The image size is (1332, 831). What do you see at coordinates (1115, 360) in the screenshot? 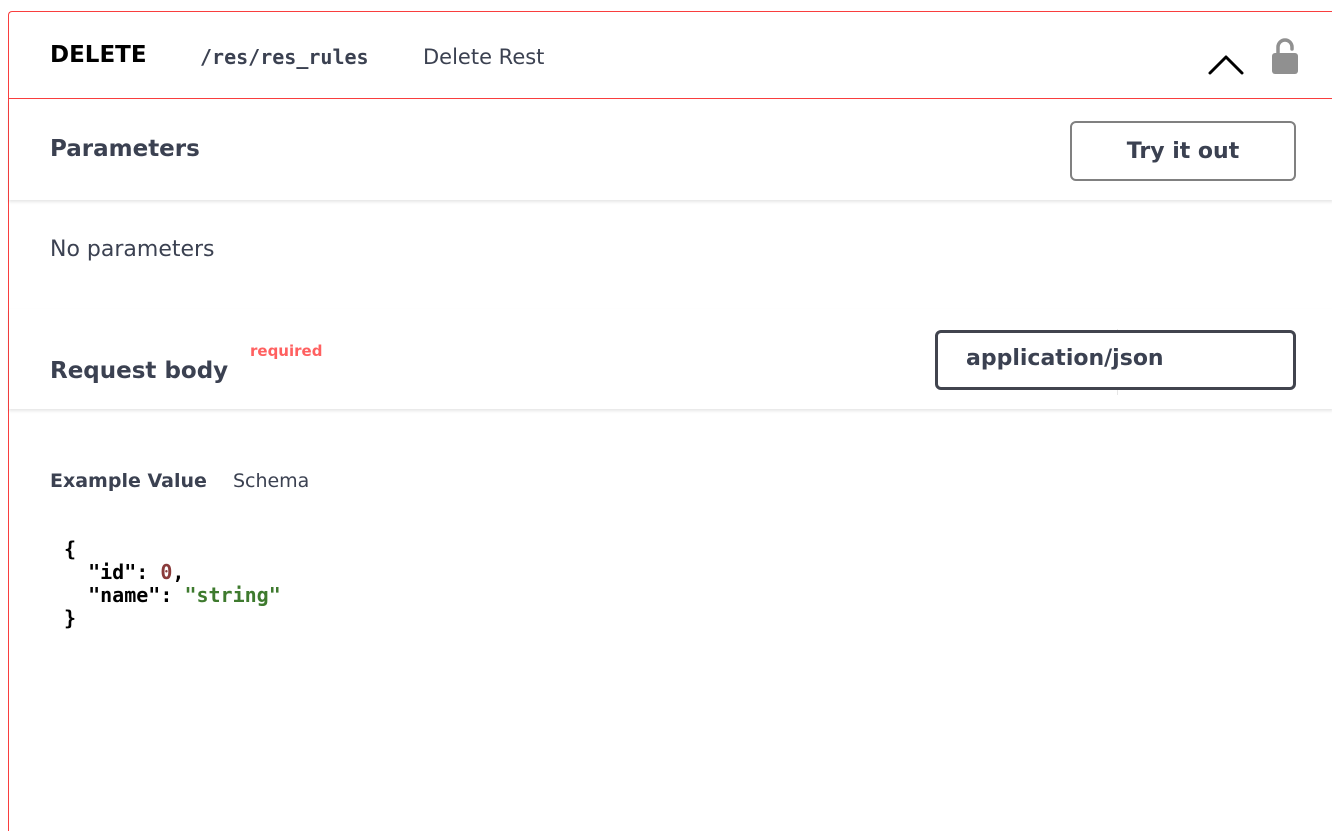
I see `content-type-select: application/json` at bounding box center [1115, 360].